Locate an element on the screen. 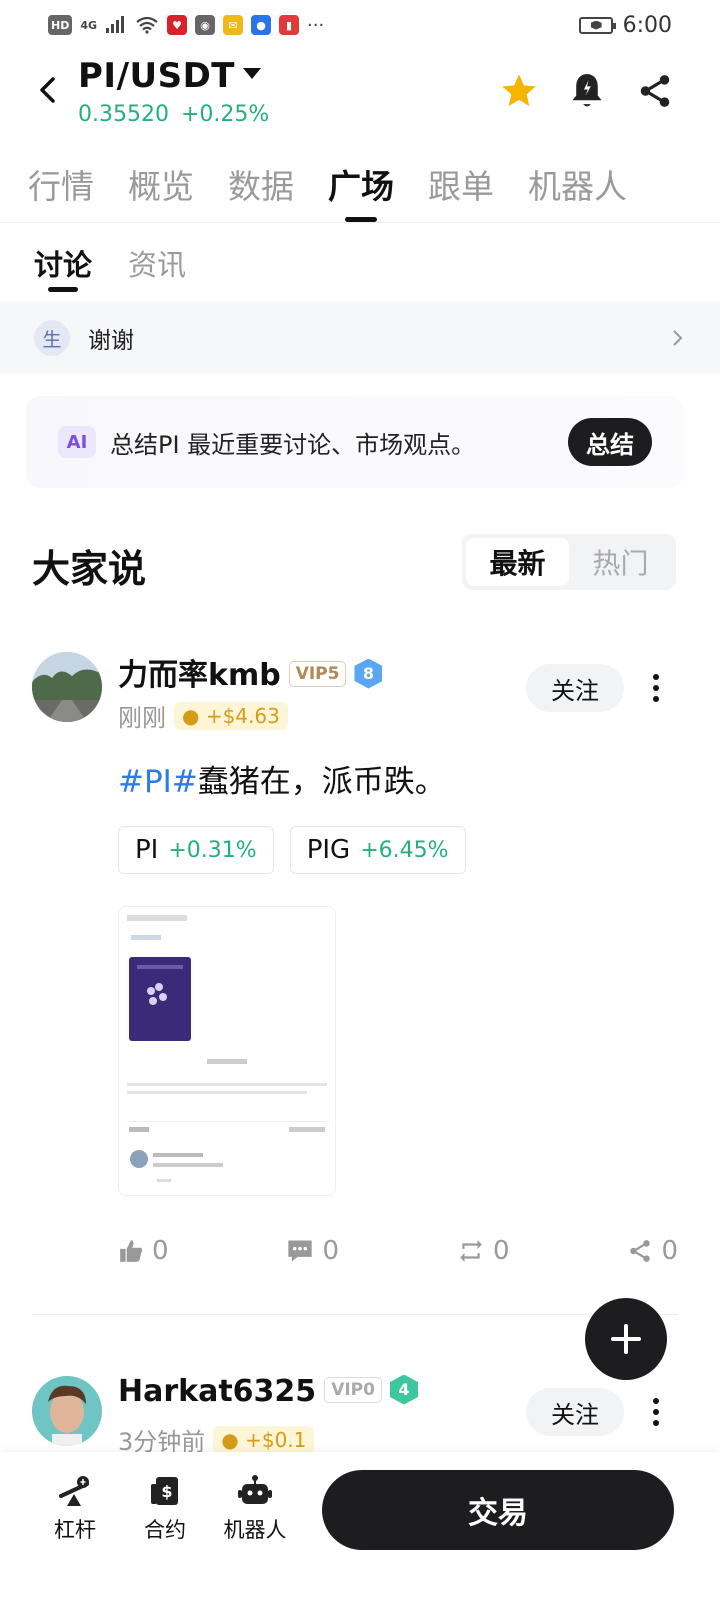 The image size is (720, 1600). ai-summary-text: 总结PI 最近重要讨论、市场观点。 is located at coordinates (293, 444).